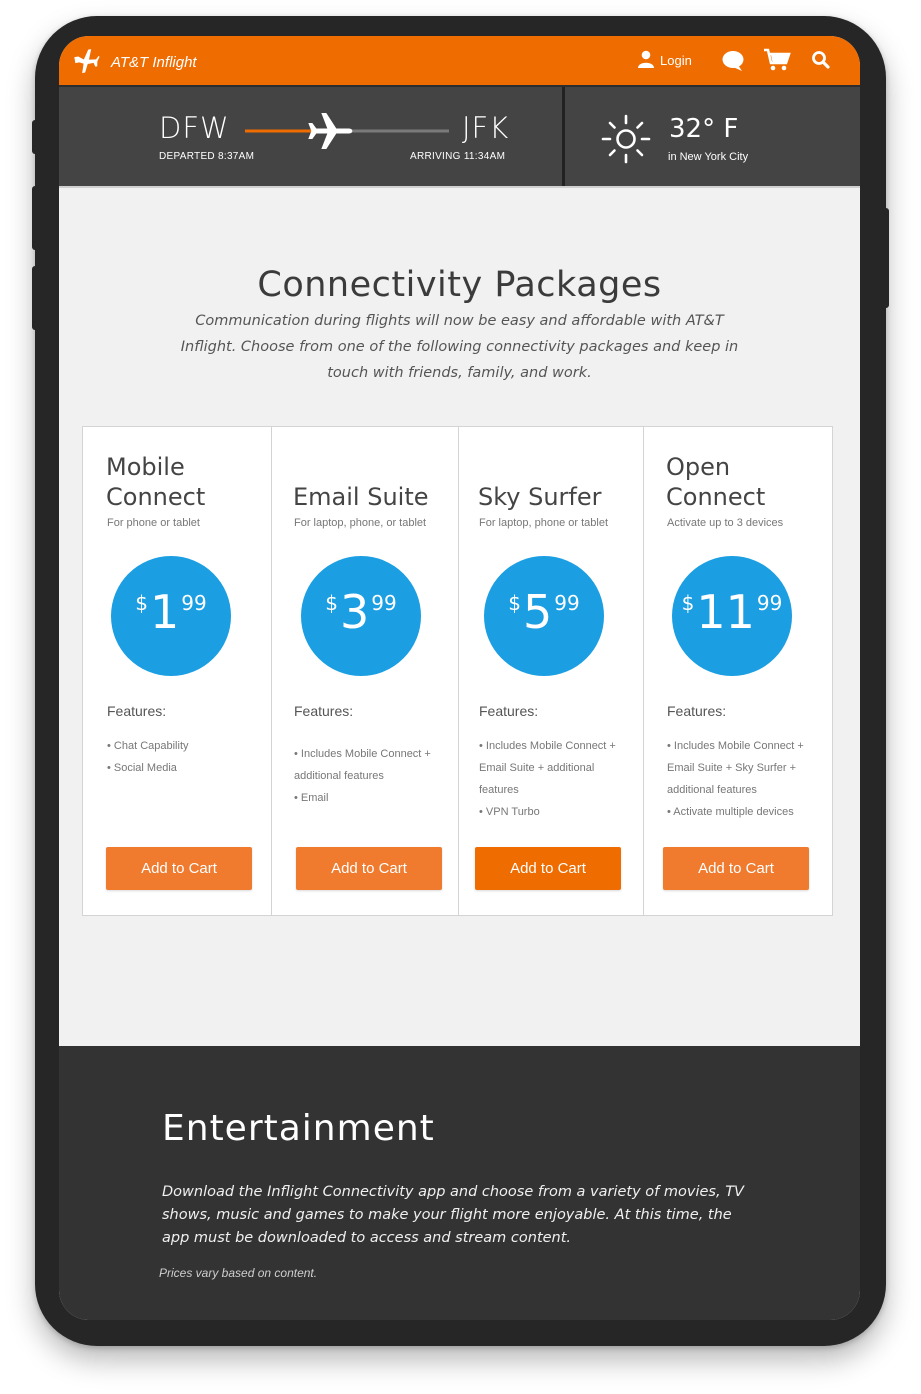  Describe the element at coordinates (458, 156) in the screenshot. I see `arriving-time: ARRIVING 11:34AM` at that location.